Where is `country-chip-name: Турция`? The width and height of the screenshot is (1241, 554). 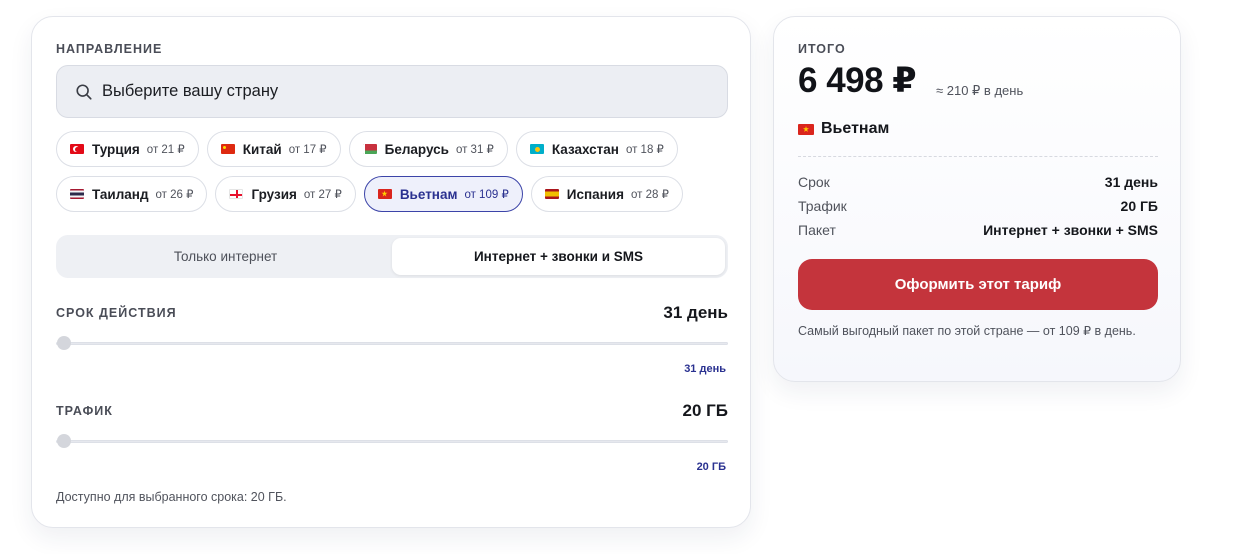 country-chip-name: Турция is located at coordinates (116, 149).